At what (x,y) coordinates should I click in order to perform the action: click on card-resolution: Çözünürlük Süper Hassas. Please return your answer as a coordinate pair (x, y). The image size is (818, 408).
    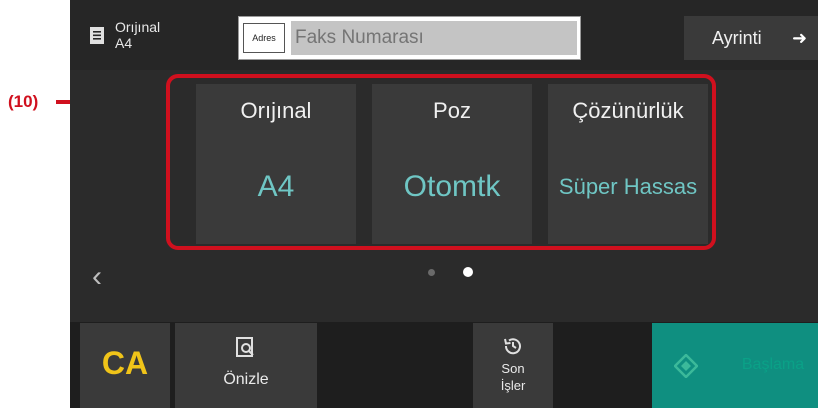
    Looking at the image, I should click on (628, 164).